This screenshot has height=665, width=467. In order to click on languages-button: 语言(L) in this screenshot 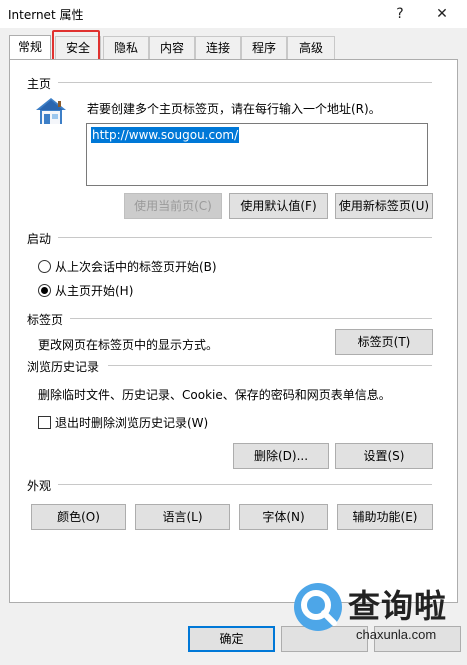, I will do `click(182, 517)`.